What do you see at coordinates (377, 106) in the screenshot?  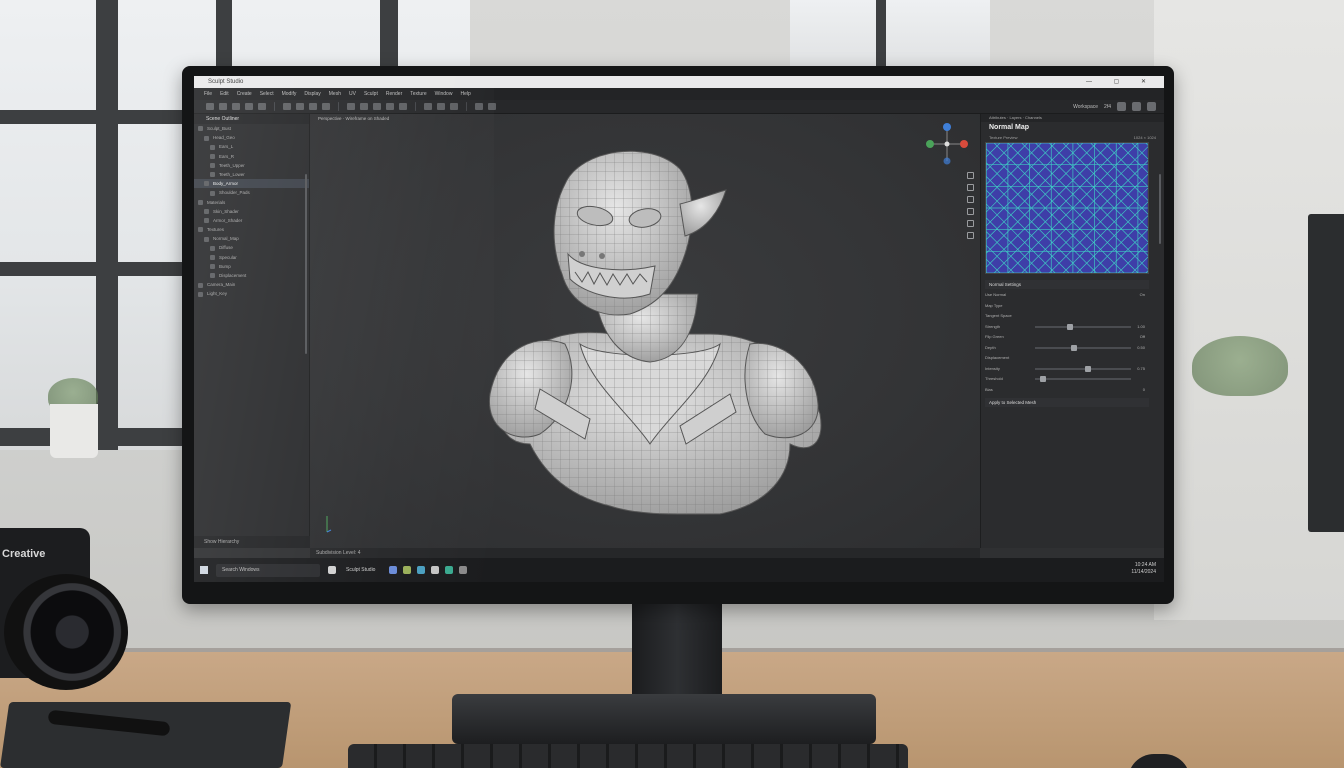 I see `inflate-icon` at bounding box center [377, 106].